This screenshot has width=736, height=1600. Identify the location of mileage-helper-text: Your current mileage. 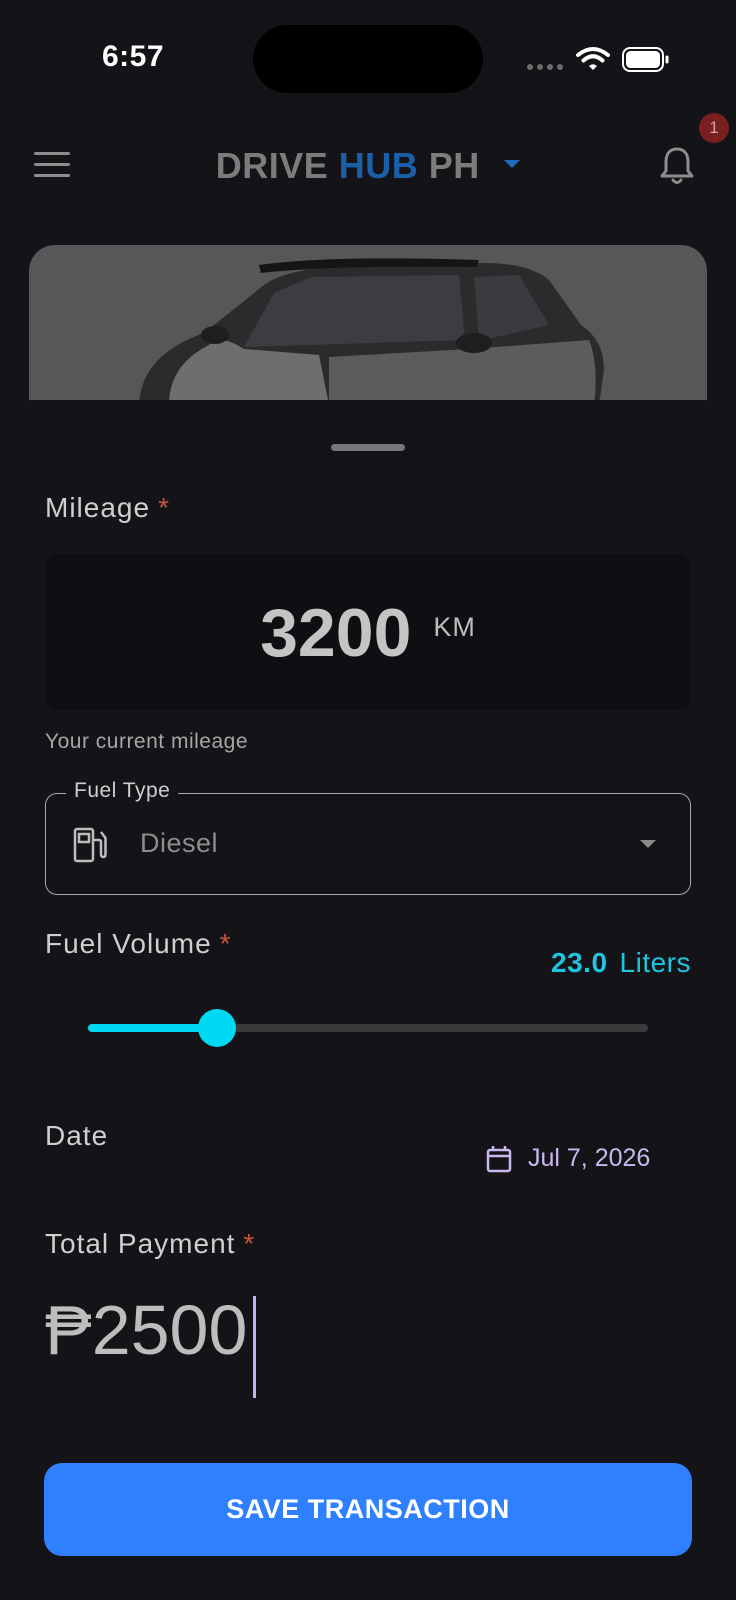
(146, 741).